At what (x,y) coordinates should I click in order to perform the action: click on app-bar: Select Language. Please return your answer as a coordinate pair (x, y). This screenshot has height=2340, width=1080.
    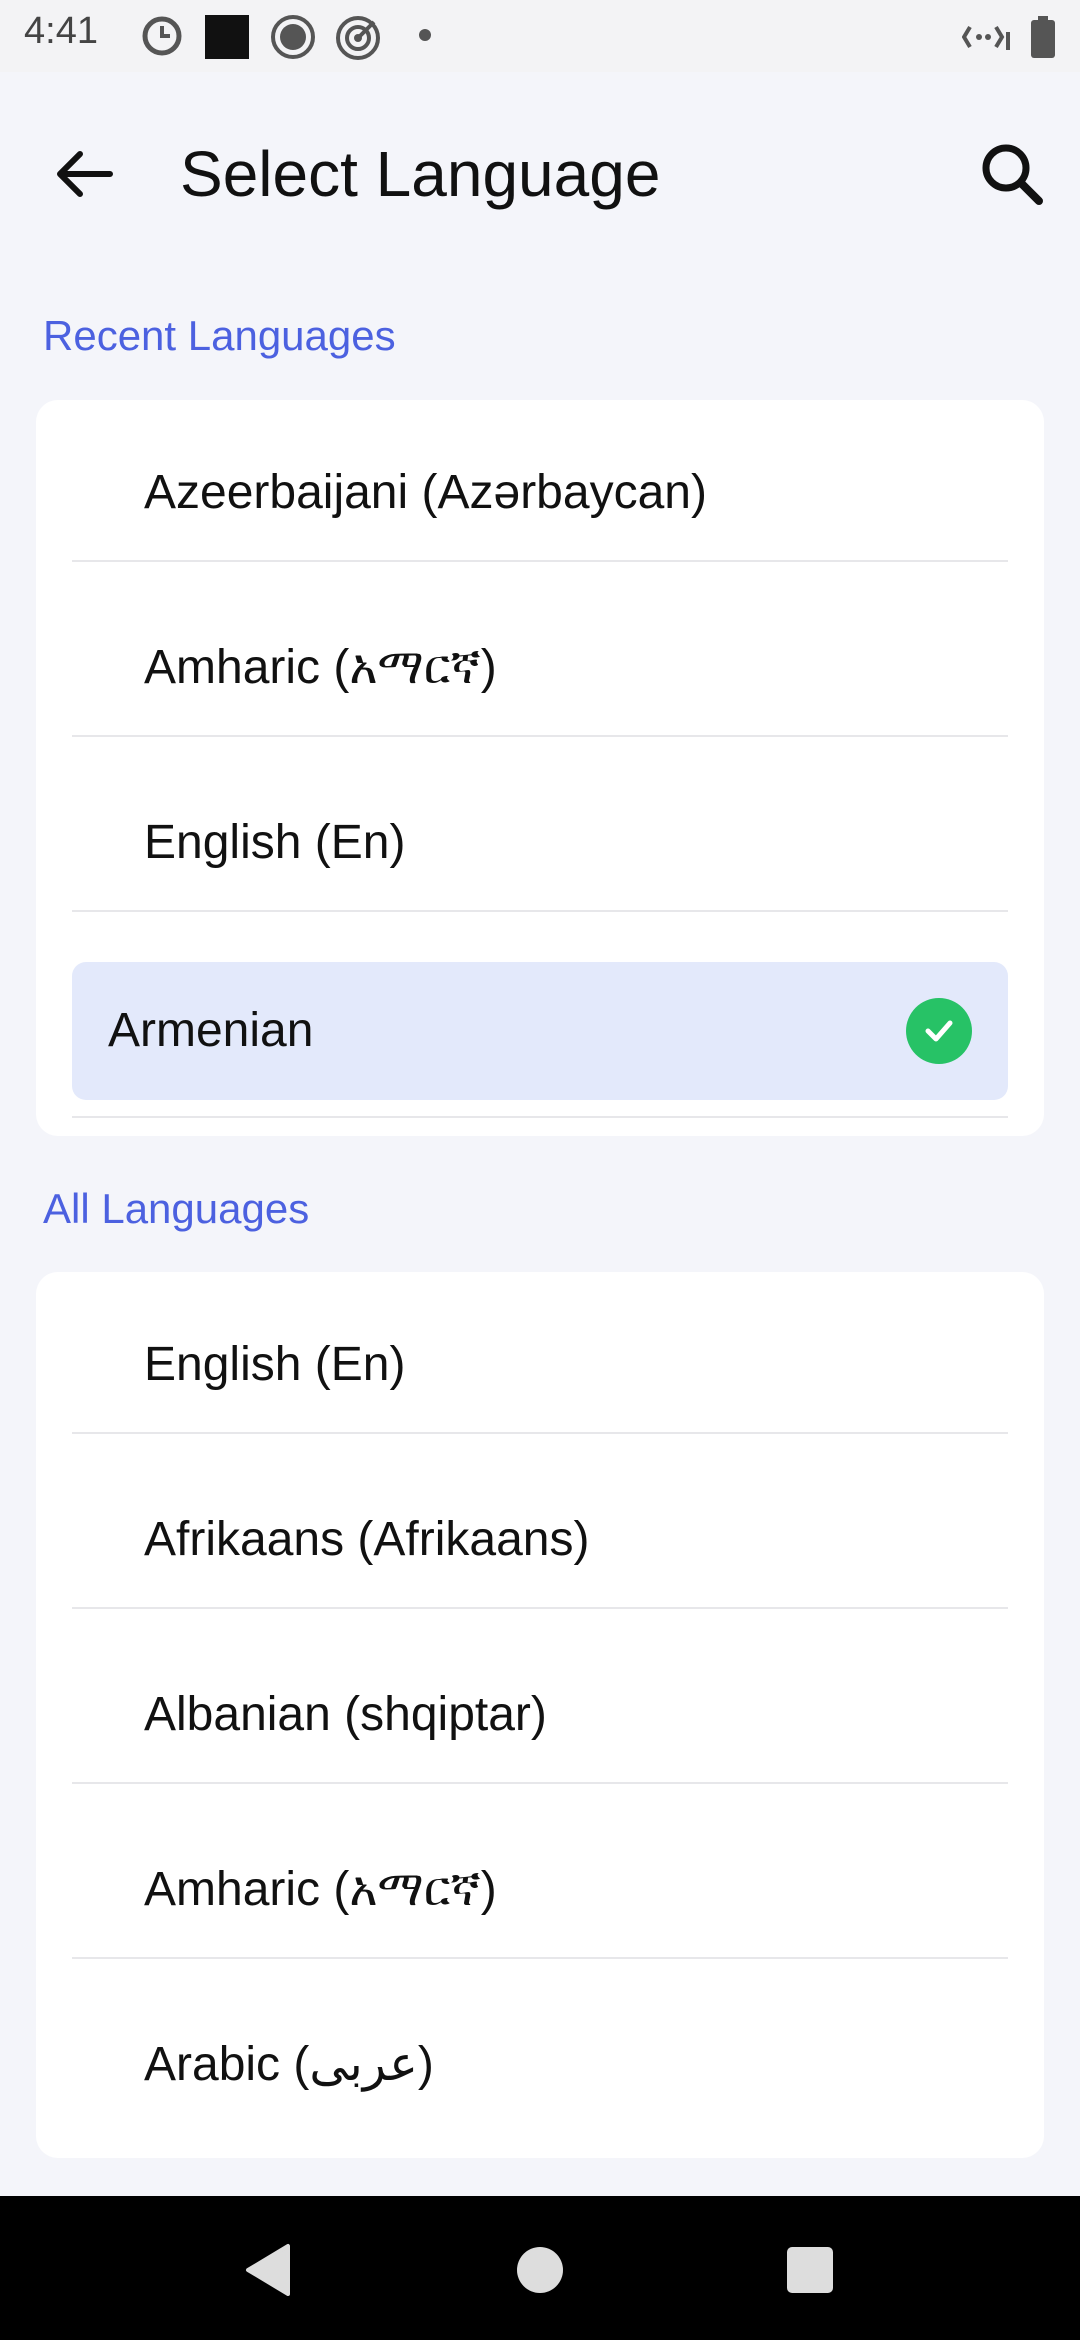
    Looking at the image, I should click on (540, 172).